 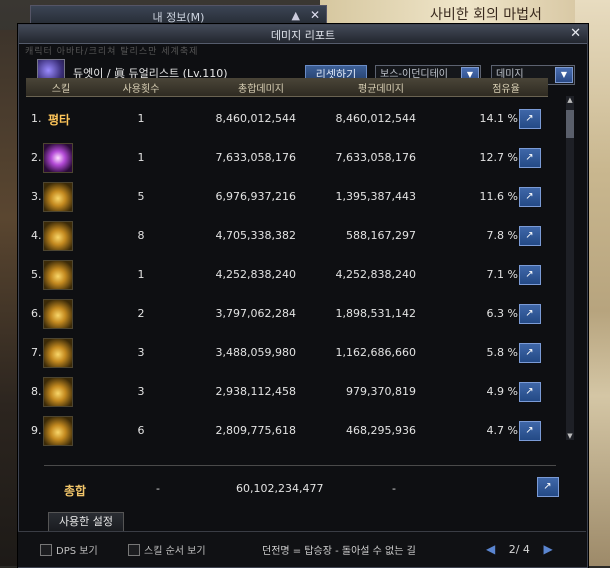 I want to click on use-count: 6, so click(x=141, y=430).